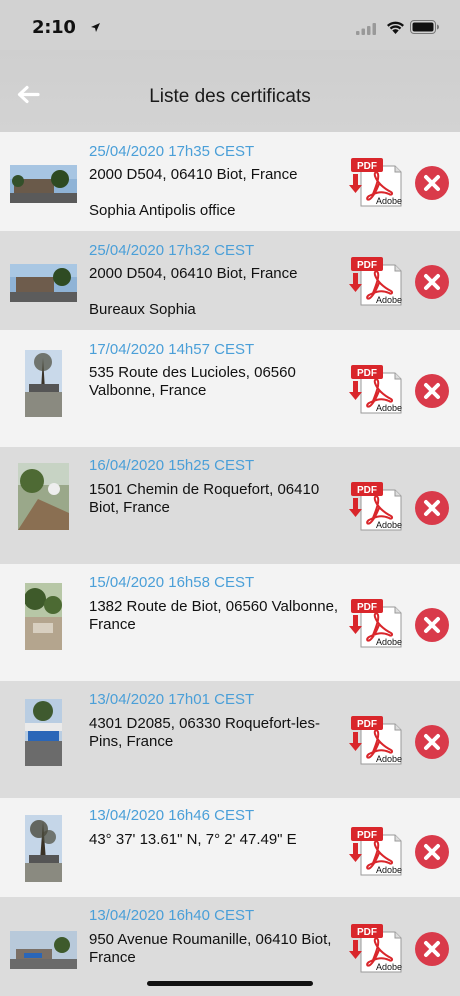 This screenshot has width=460, height=996. Describe the element at coordinates (395, 29) in the screenshot. I see `wifi-icon` at that location.